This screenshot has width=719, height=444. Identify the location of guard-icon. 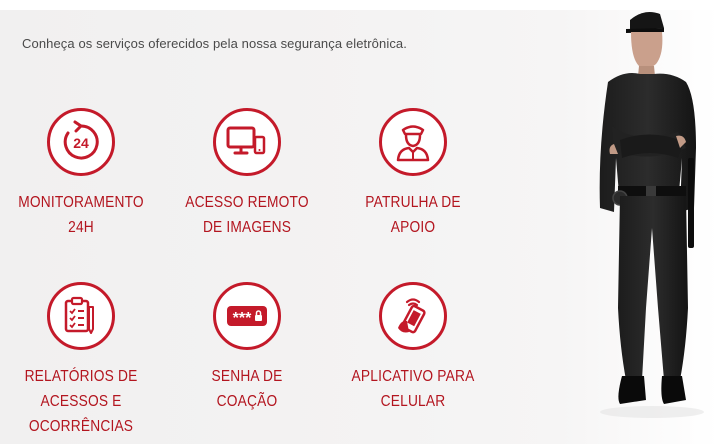
(413, 142).